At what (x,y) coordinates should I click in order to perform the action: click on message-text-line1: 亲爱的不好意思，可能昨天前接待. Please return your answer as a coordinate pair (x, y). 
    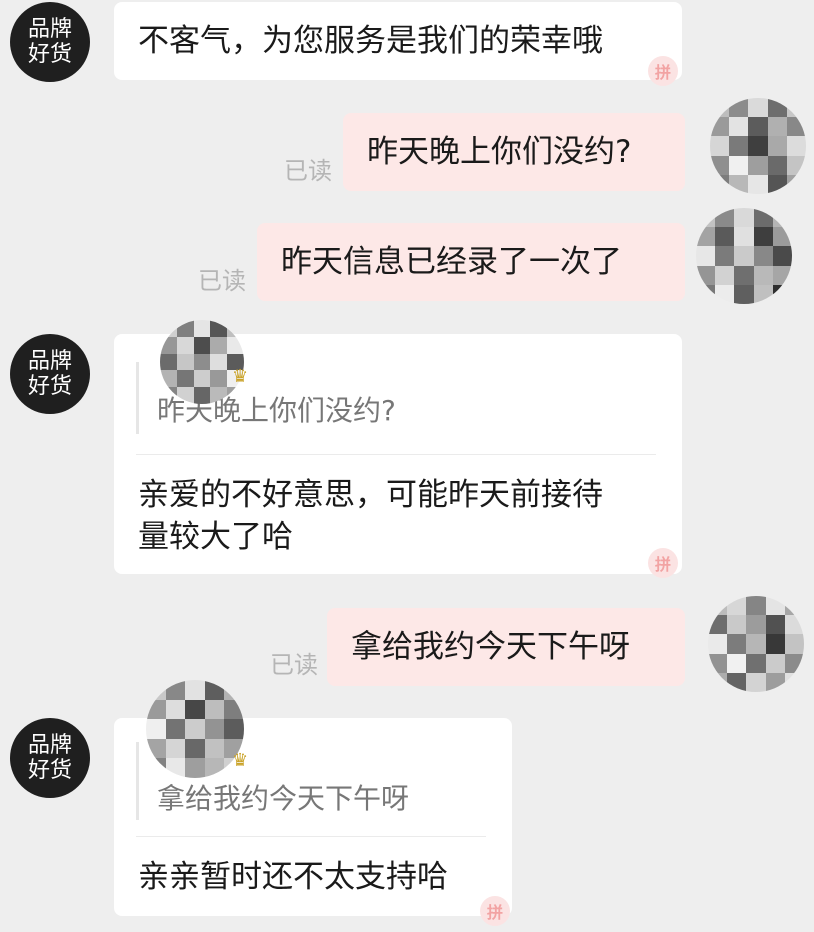
    Looking at the image, I should click on (370, 495).